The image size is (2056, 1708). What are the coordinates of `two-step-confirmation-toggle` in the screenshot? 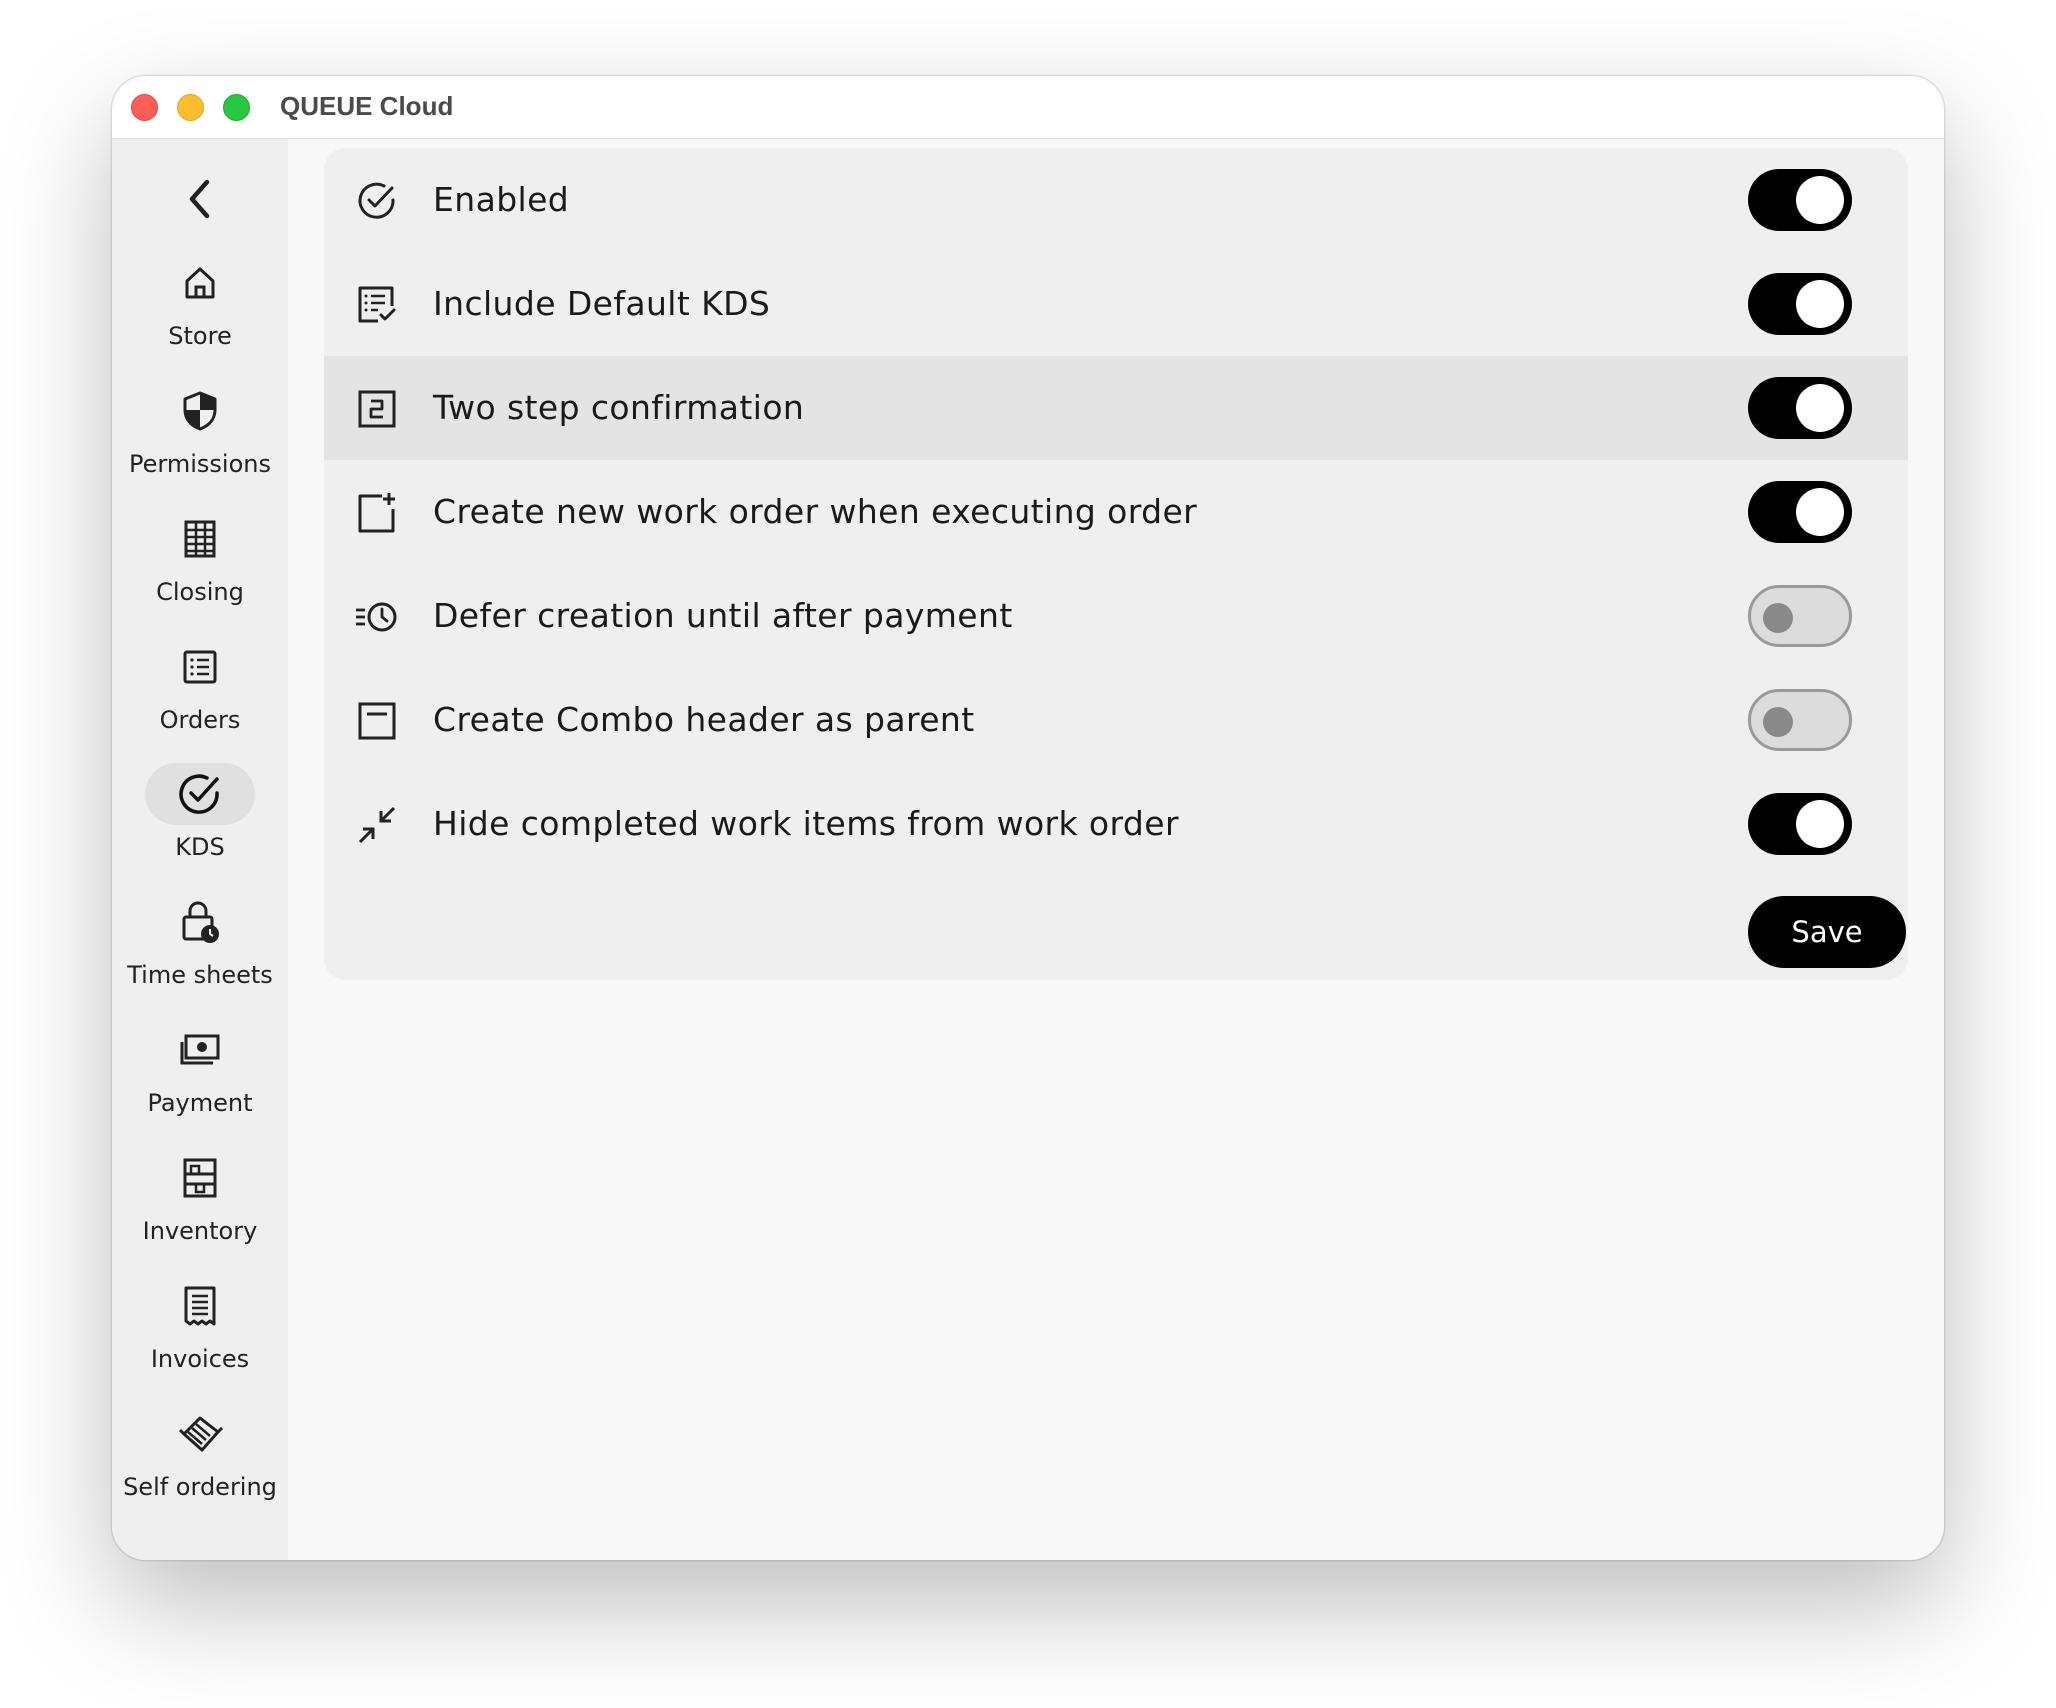 It's located at (1800, 408).